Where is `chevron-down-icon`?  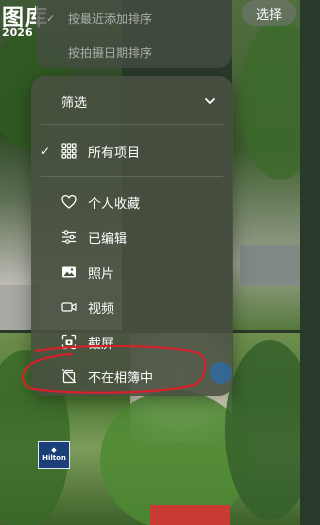 chevron-down-icon is located at coordinates (210, 101).